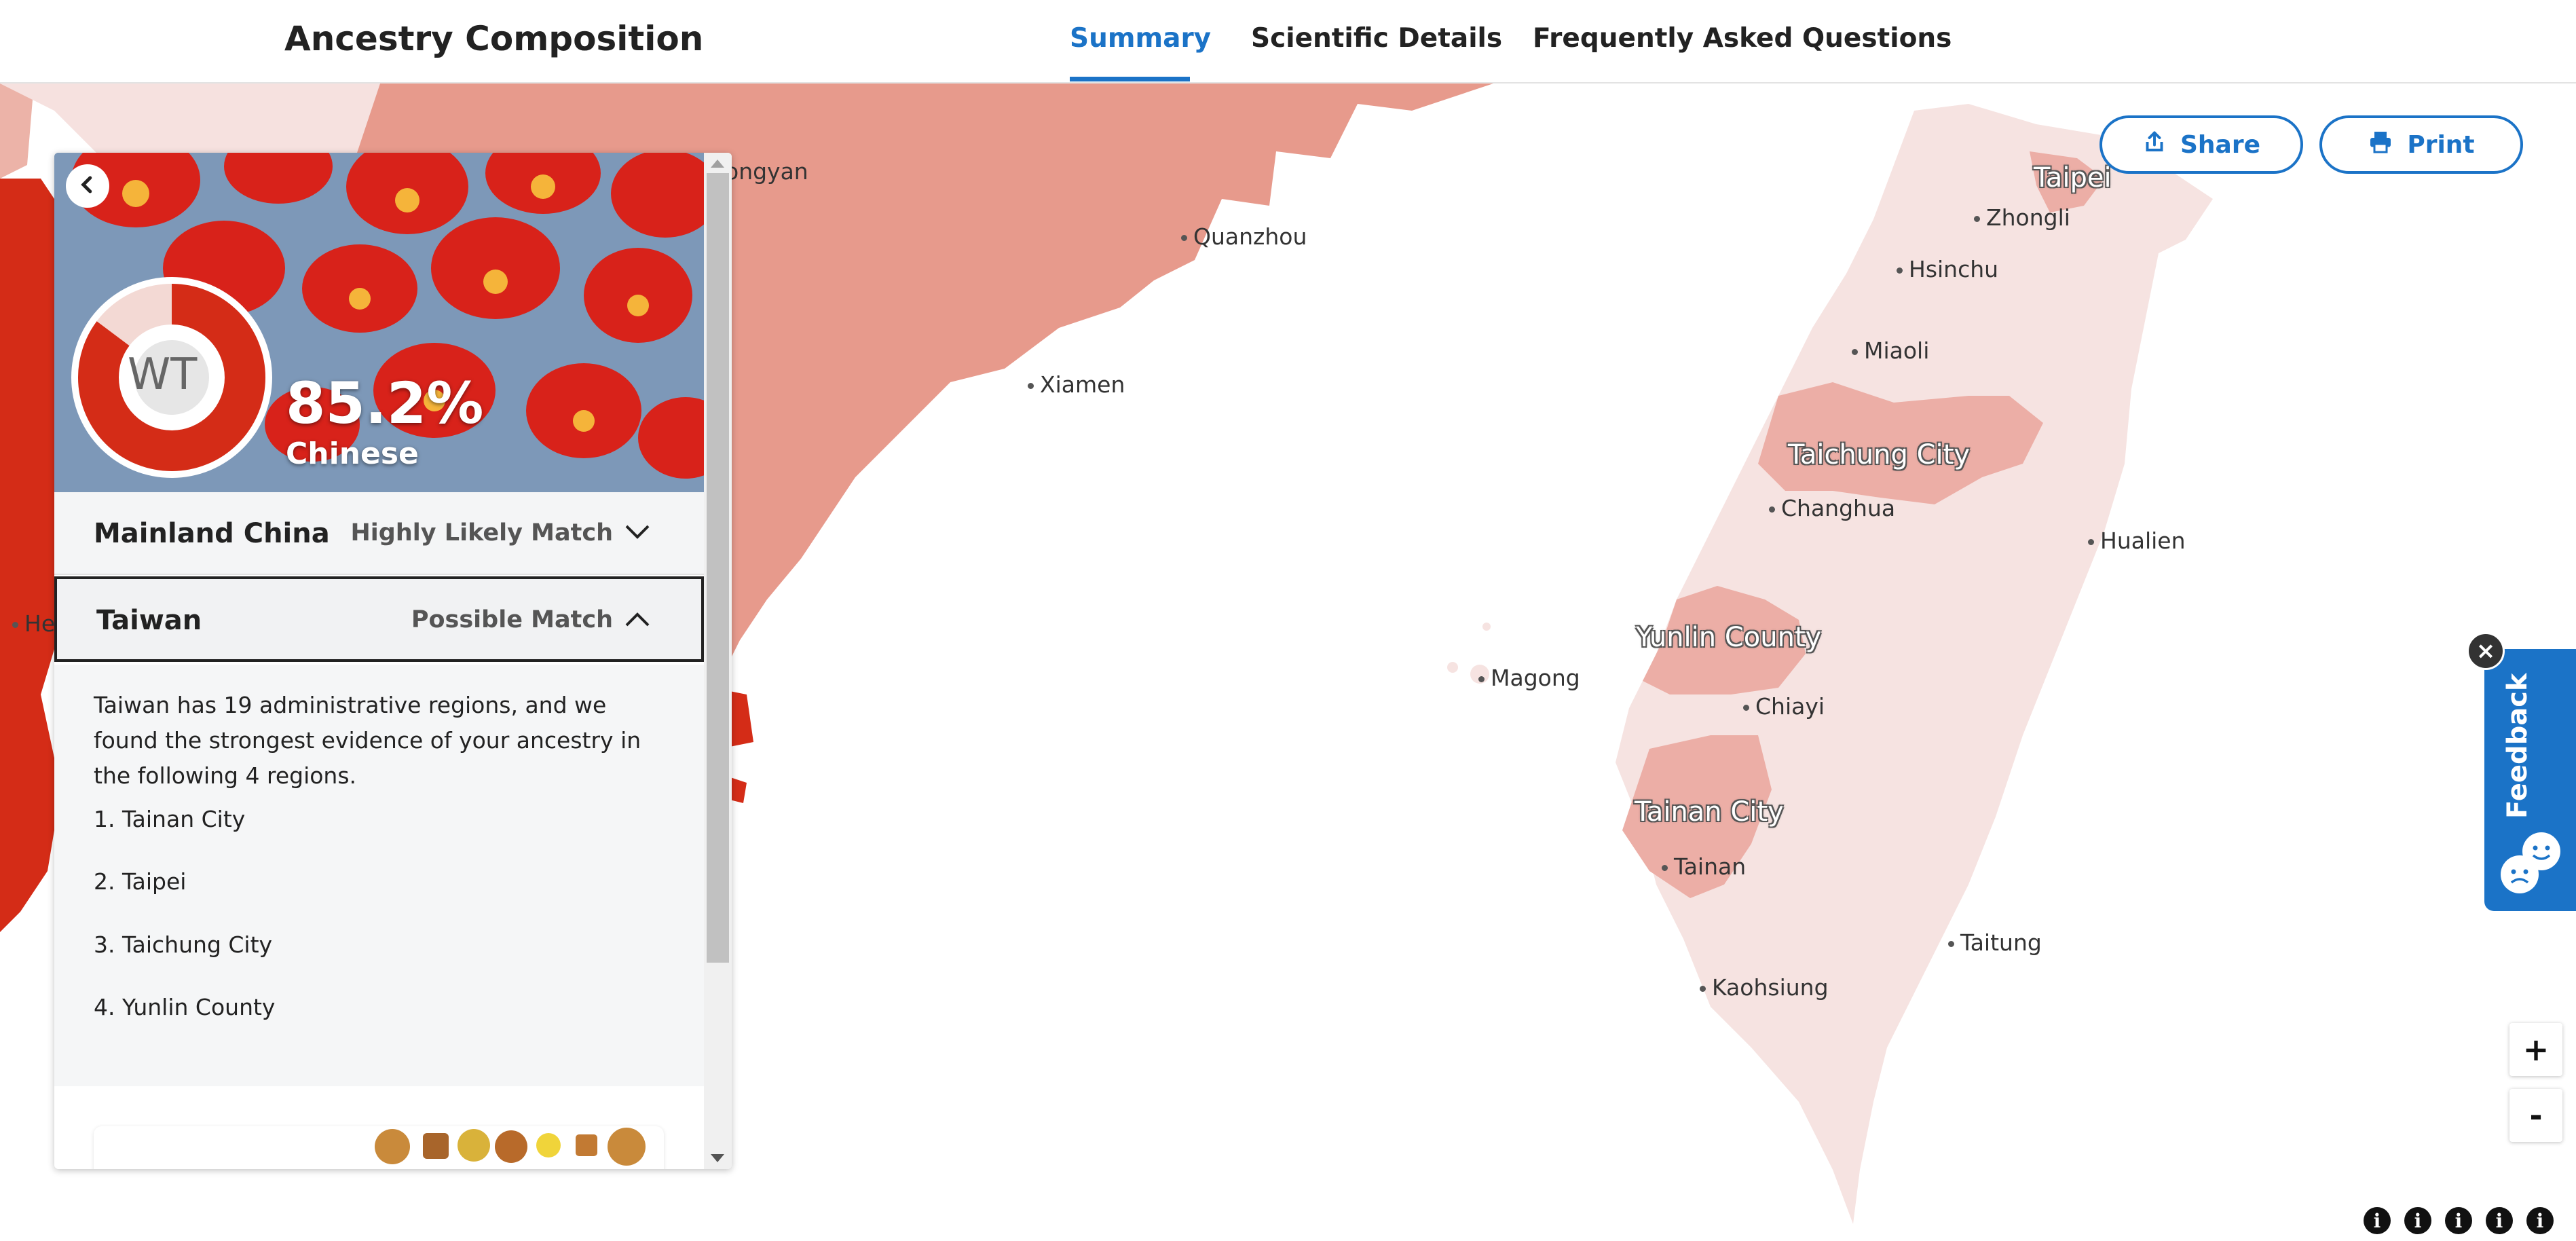 This screenshot has width=2576, height=1241. What do you see at coordinates (717, 1158) in the screenshot?
I see `scroll-down-arrow` at bounding box center [717, 1158].